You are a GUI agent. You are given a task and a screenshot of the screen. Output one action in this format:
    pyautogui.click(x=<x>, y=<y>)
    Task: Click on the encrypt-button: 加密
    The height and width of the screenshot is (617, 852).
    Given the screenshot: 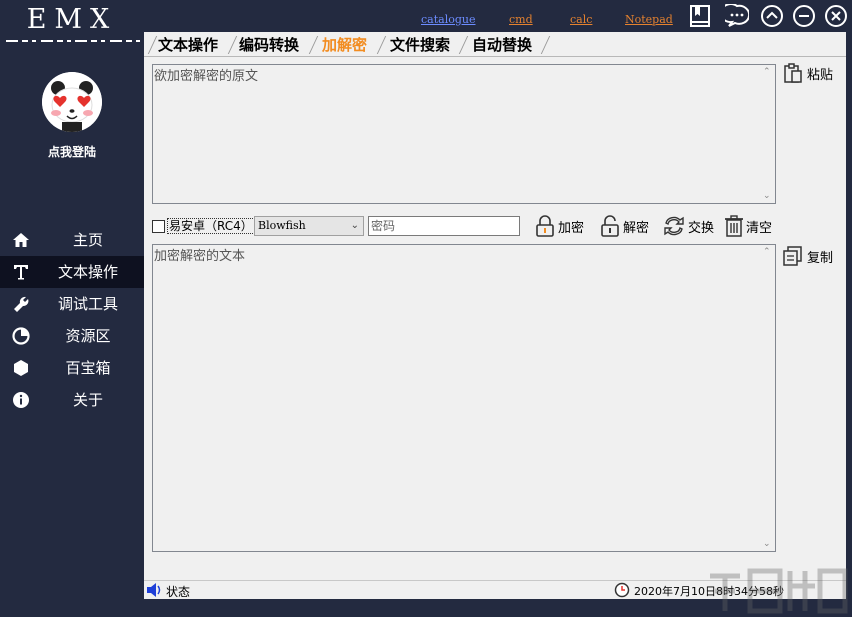 What is the action you would take?
    pyautogui.click(x=559, y=226)
    